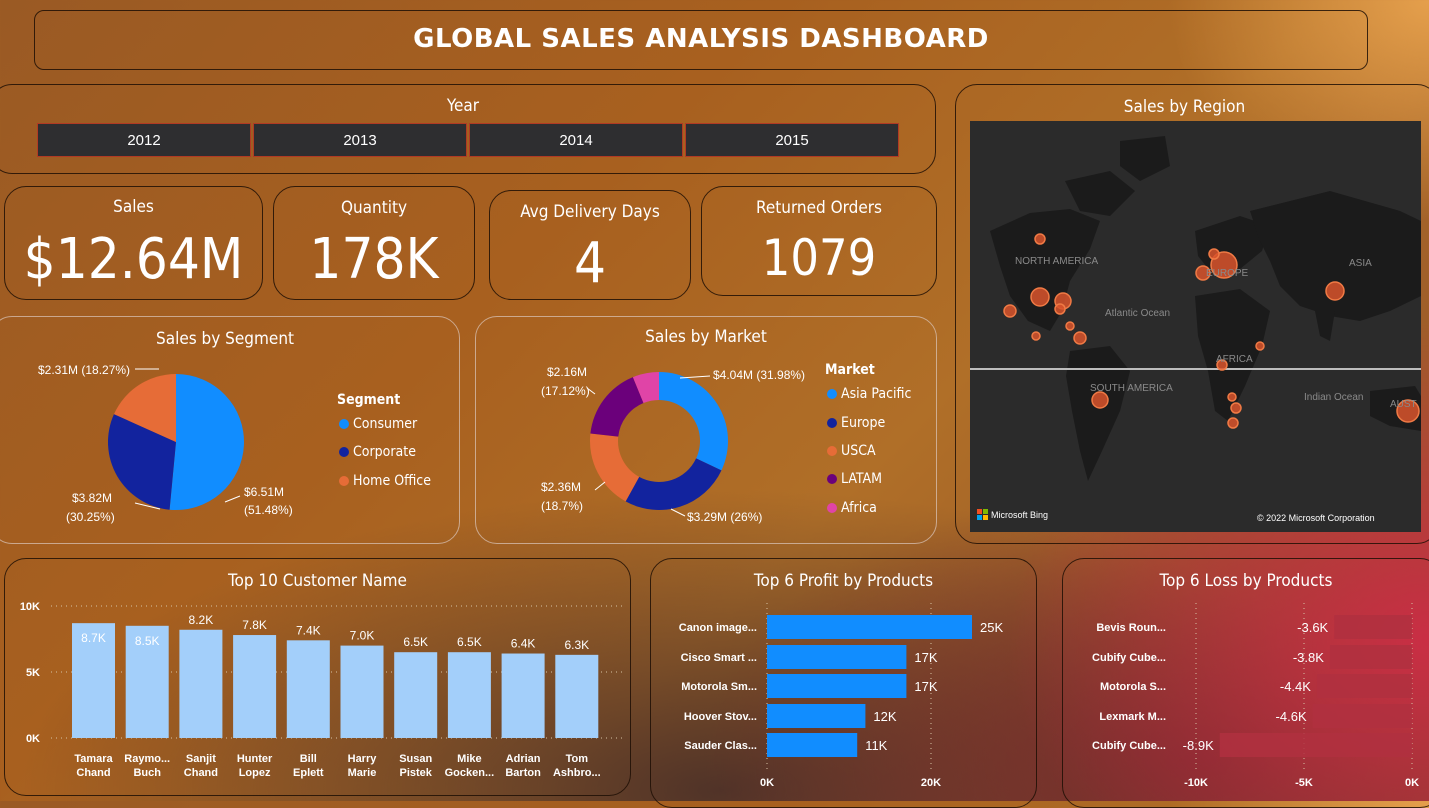 The width and height of the screenshot is (1429, 808). What do you see at coordinates (201, 773) in the screenshot?
I see `x-tick-label: Chand` at bounding box center [201, 773].